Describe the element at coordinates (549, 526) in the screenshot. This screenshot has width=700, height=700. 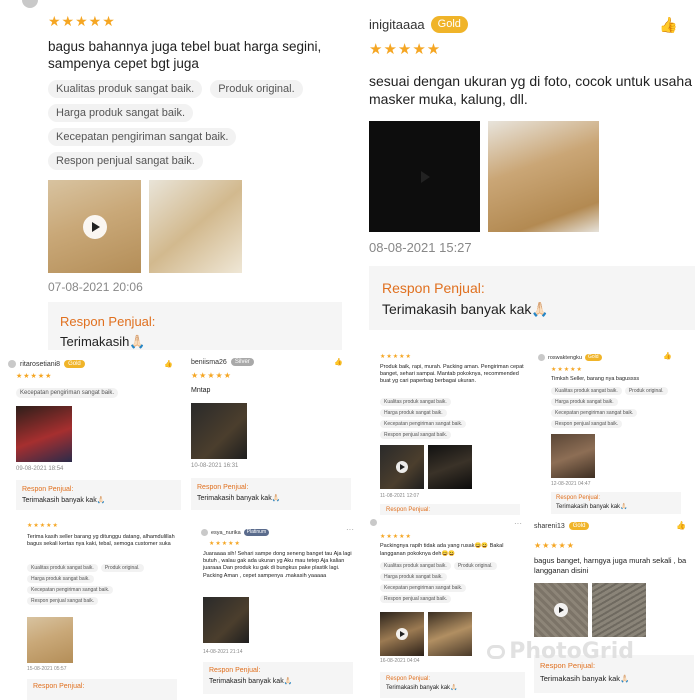
I see `username: shareni13` at that location.